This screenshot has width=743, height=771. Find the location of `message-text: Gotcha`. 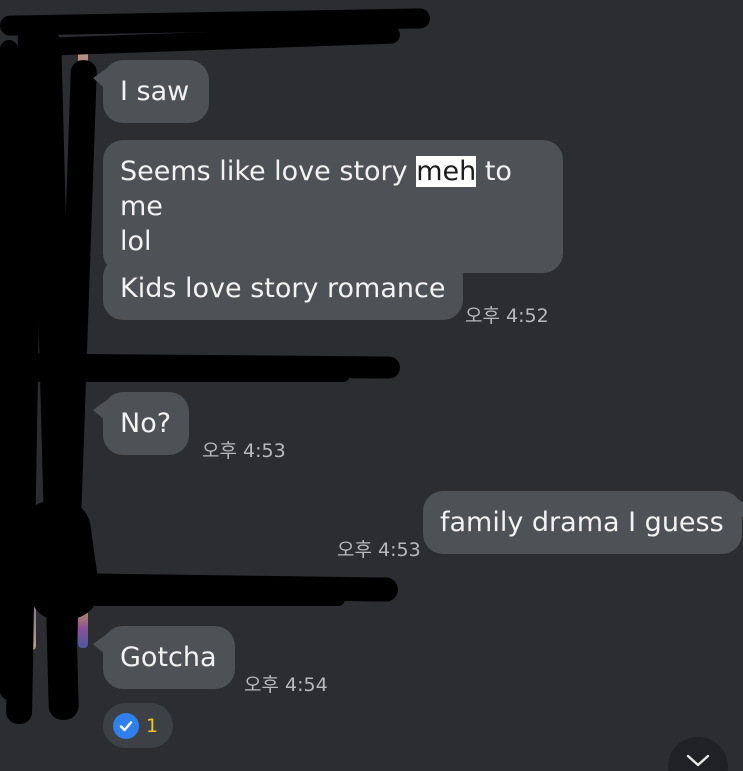

message-text: Gotcha is located at coordinates (168, 657).